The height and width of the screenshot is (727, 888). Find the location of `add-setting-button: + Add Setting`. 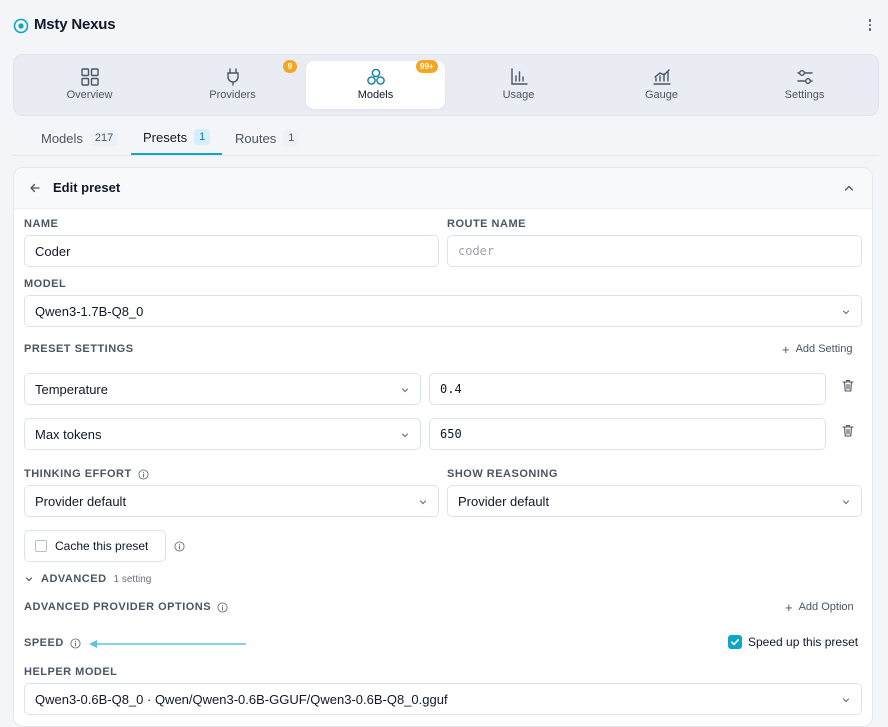

add-setting-button: + Add Setting is located at coordinates (817, 349).